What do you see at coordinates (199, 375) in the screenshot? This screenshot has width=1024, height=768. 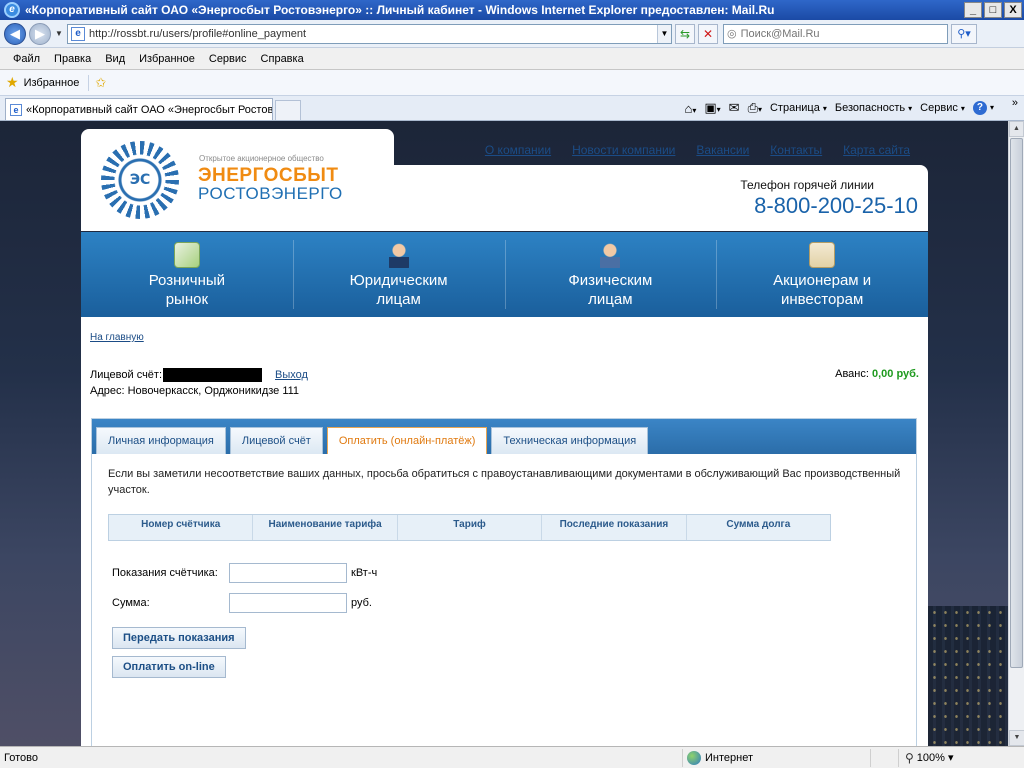 I see `account-row: Лицевой счёт: Выход` at bounding box center [199, 375].